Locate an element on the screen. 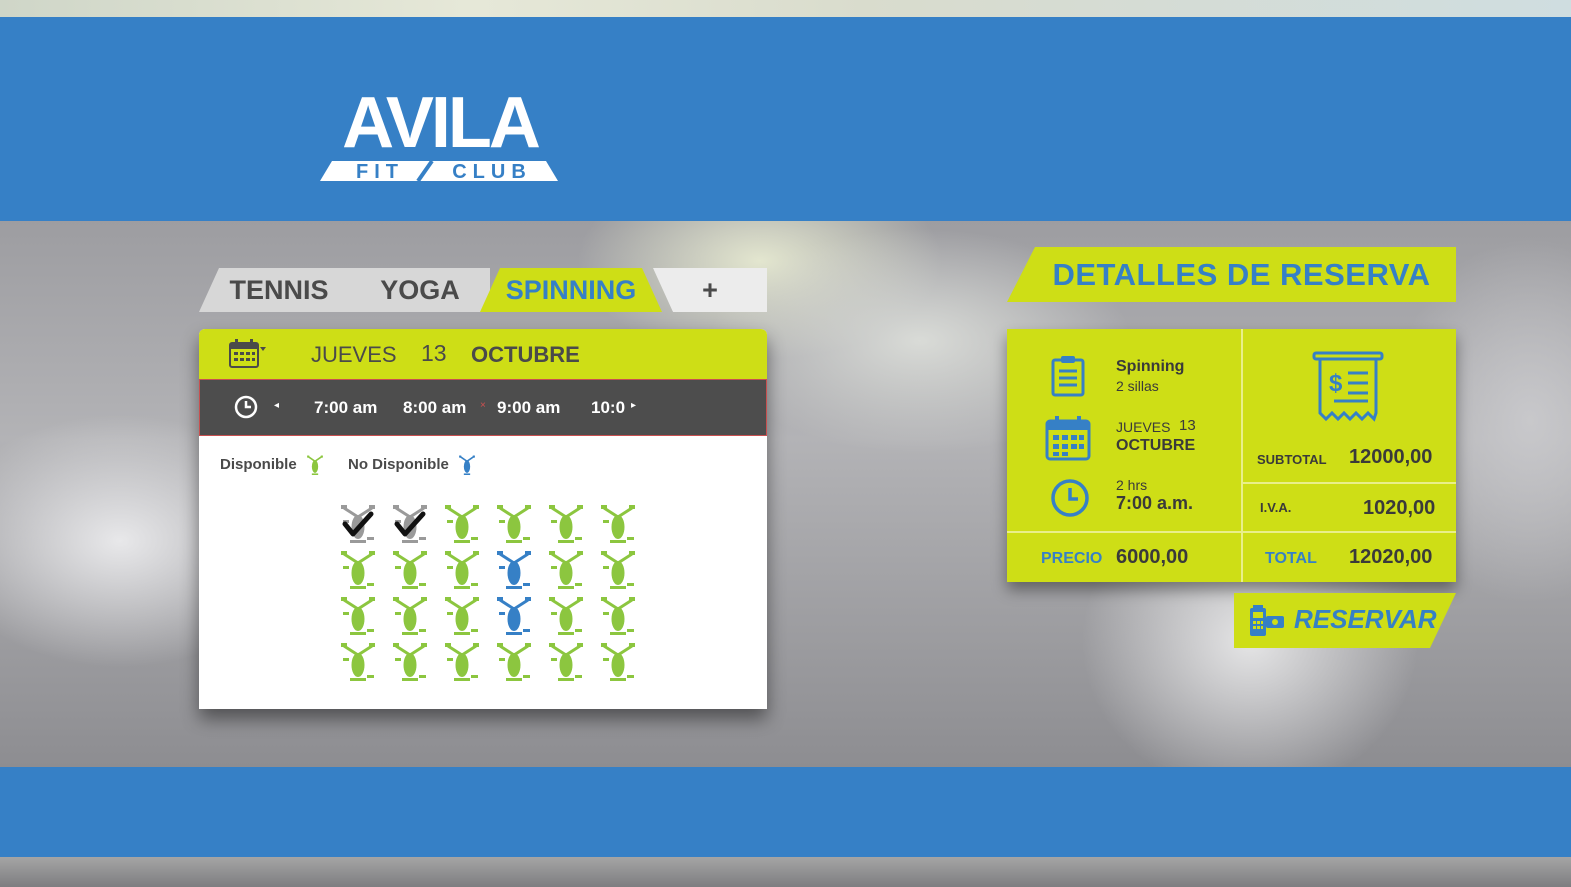  details-title: DETALLES DE RESERVA is located at coordinates (1231, 274).